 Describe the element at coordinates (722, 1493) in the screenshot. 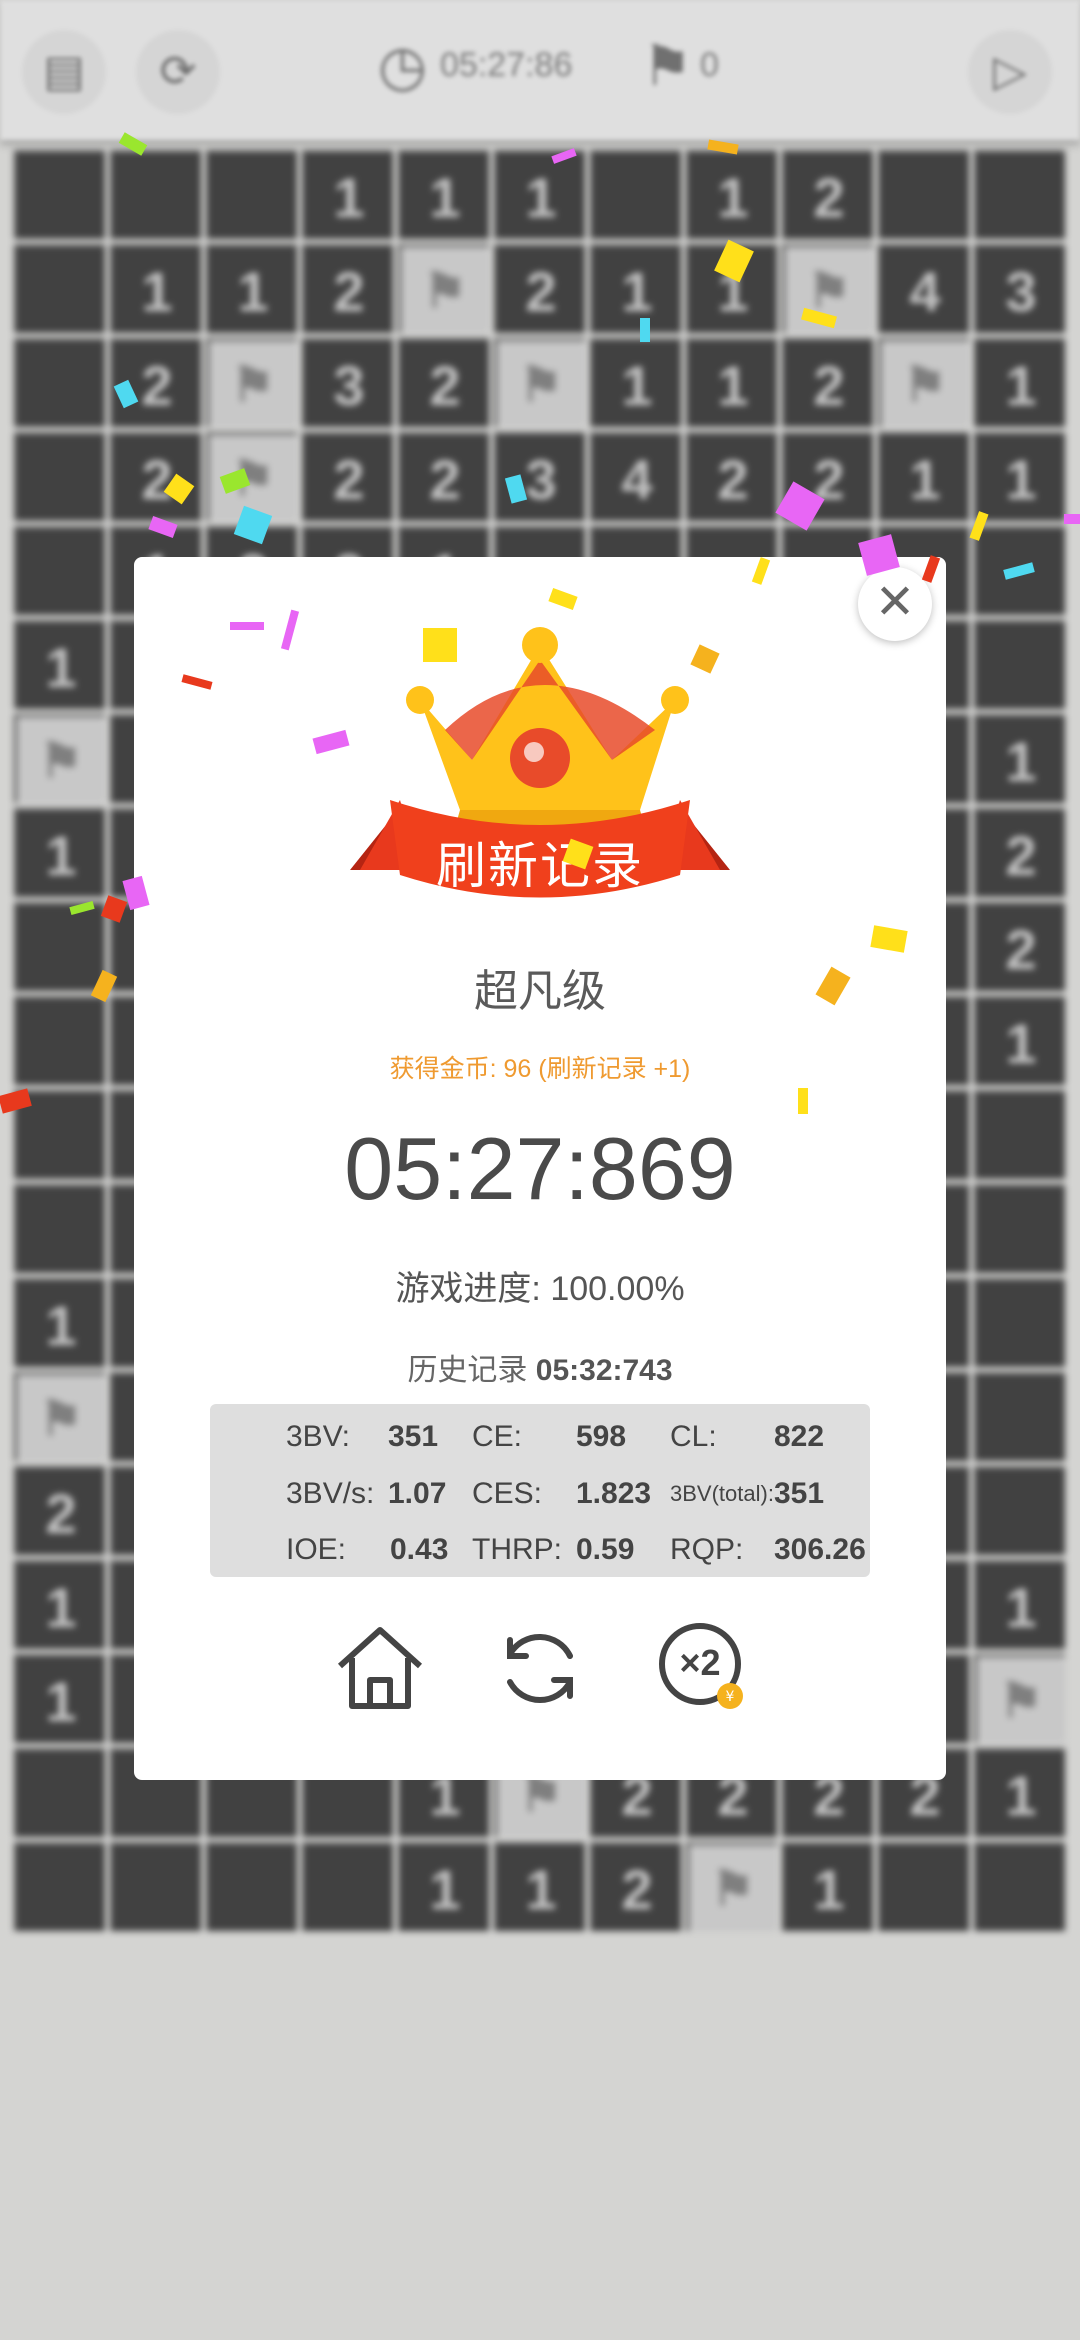

I see `stat-label: 3BV(total):` at that location.